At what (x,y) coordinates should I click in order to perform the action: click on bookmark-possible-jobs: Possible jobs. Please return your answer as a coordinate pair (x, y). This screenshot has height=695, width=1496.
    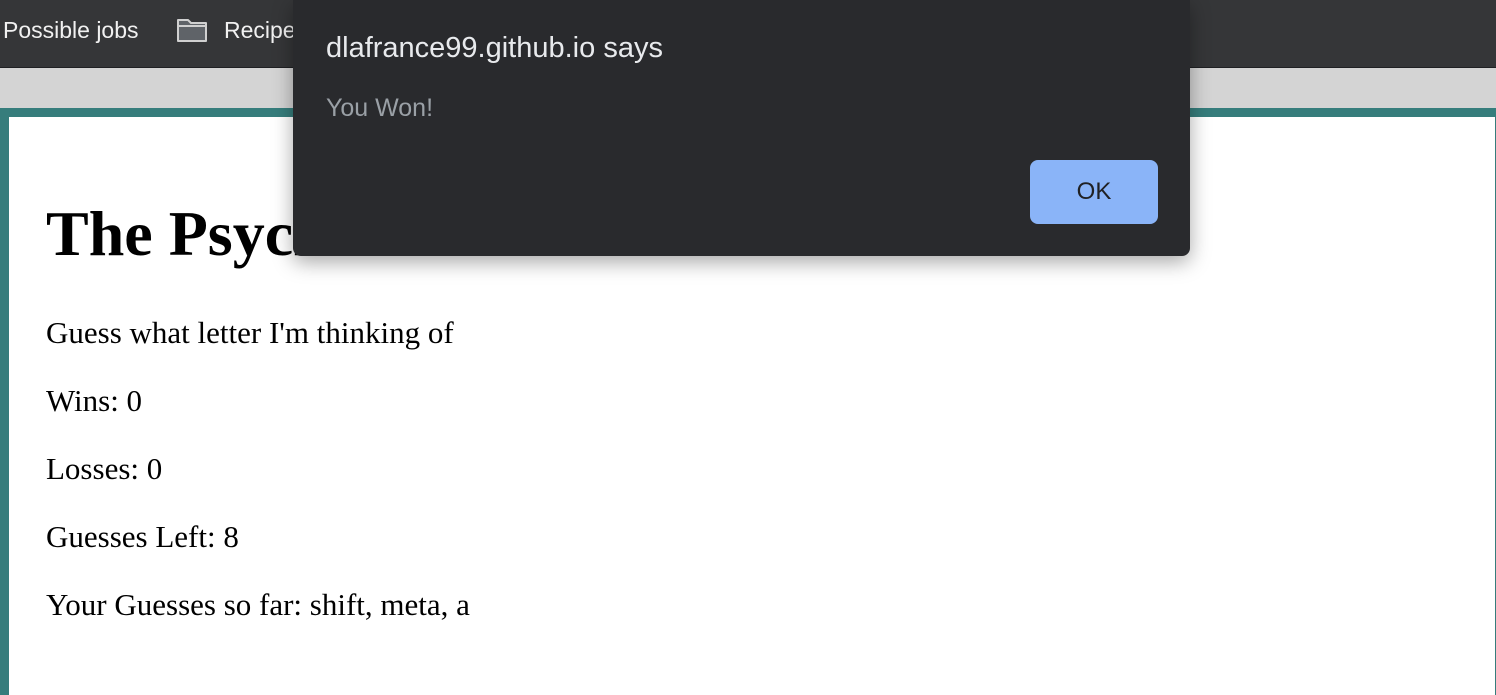
    Looking at the image, I should click on (71, 30).